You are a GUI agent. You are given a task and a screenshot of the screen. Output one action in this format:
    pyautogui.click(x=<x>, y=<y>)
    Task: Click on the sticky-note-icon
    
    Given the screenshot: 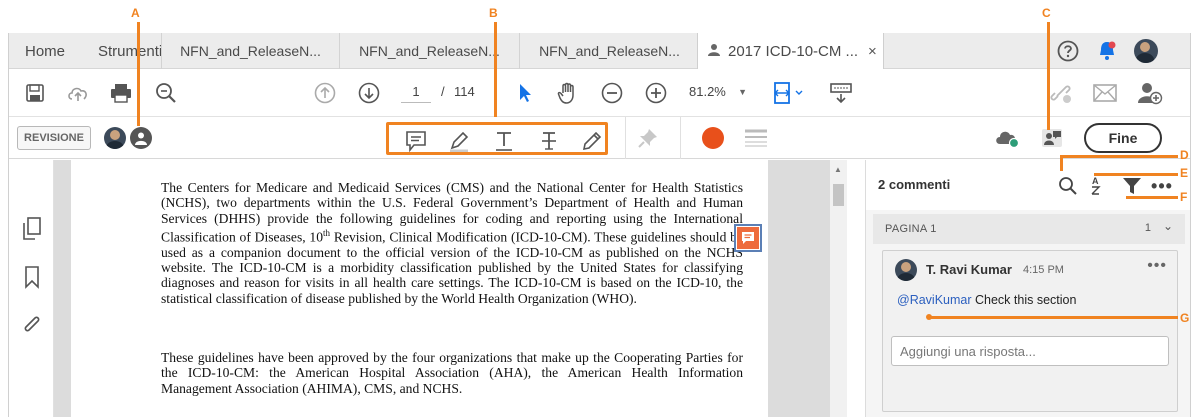 What is the action you would take?
    pyautogui.click(x=416, y=141)
    